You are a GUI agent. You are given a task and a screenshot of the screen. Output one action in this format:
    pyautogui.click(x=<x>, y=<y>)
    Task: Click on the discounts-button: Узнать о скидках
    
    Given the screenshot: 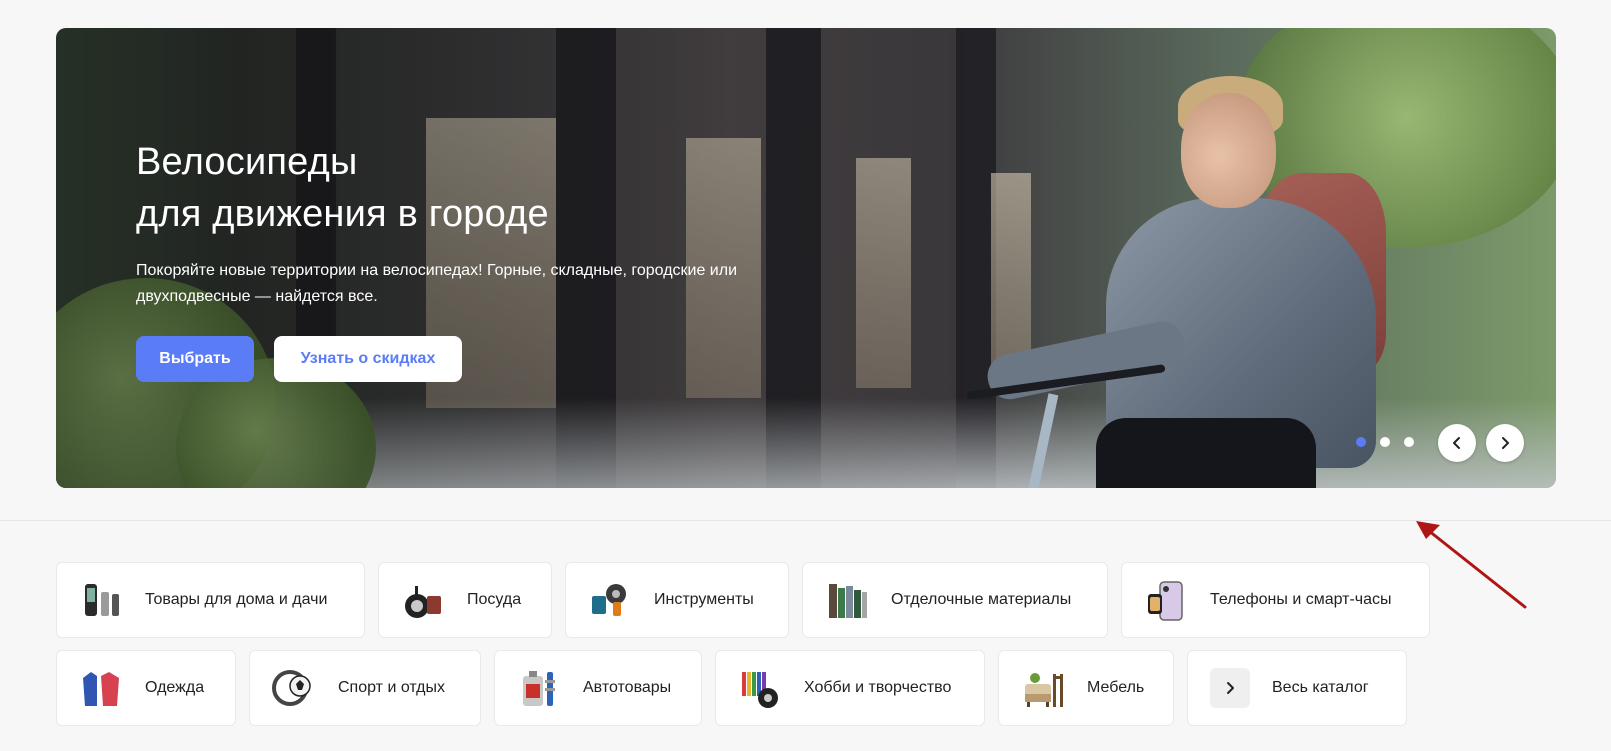 What is the action you would take?
    pyautogui.click(x=368, y=359)
    